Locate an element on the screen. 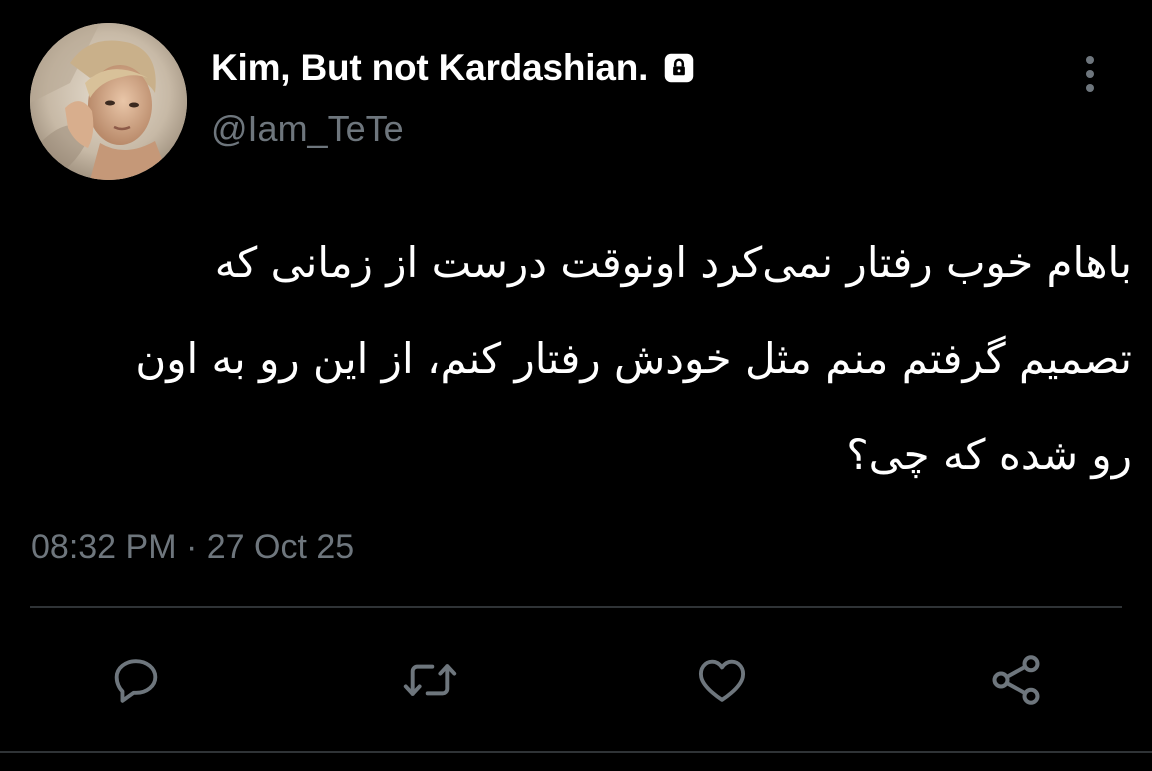  divider is located at coordinates (576, 607).